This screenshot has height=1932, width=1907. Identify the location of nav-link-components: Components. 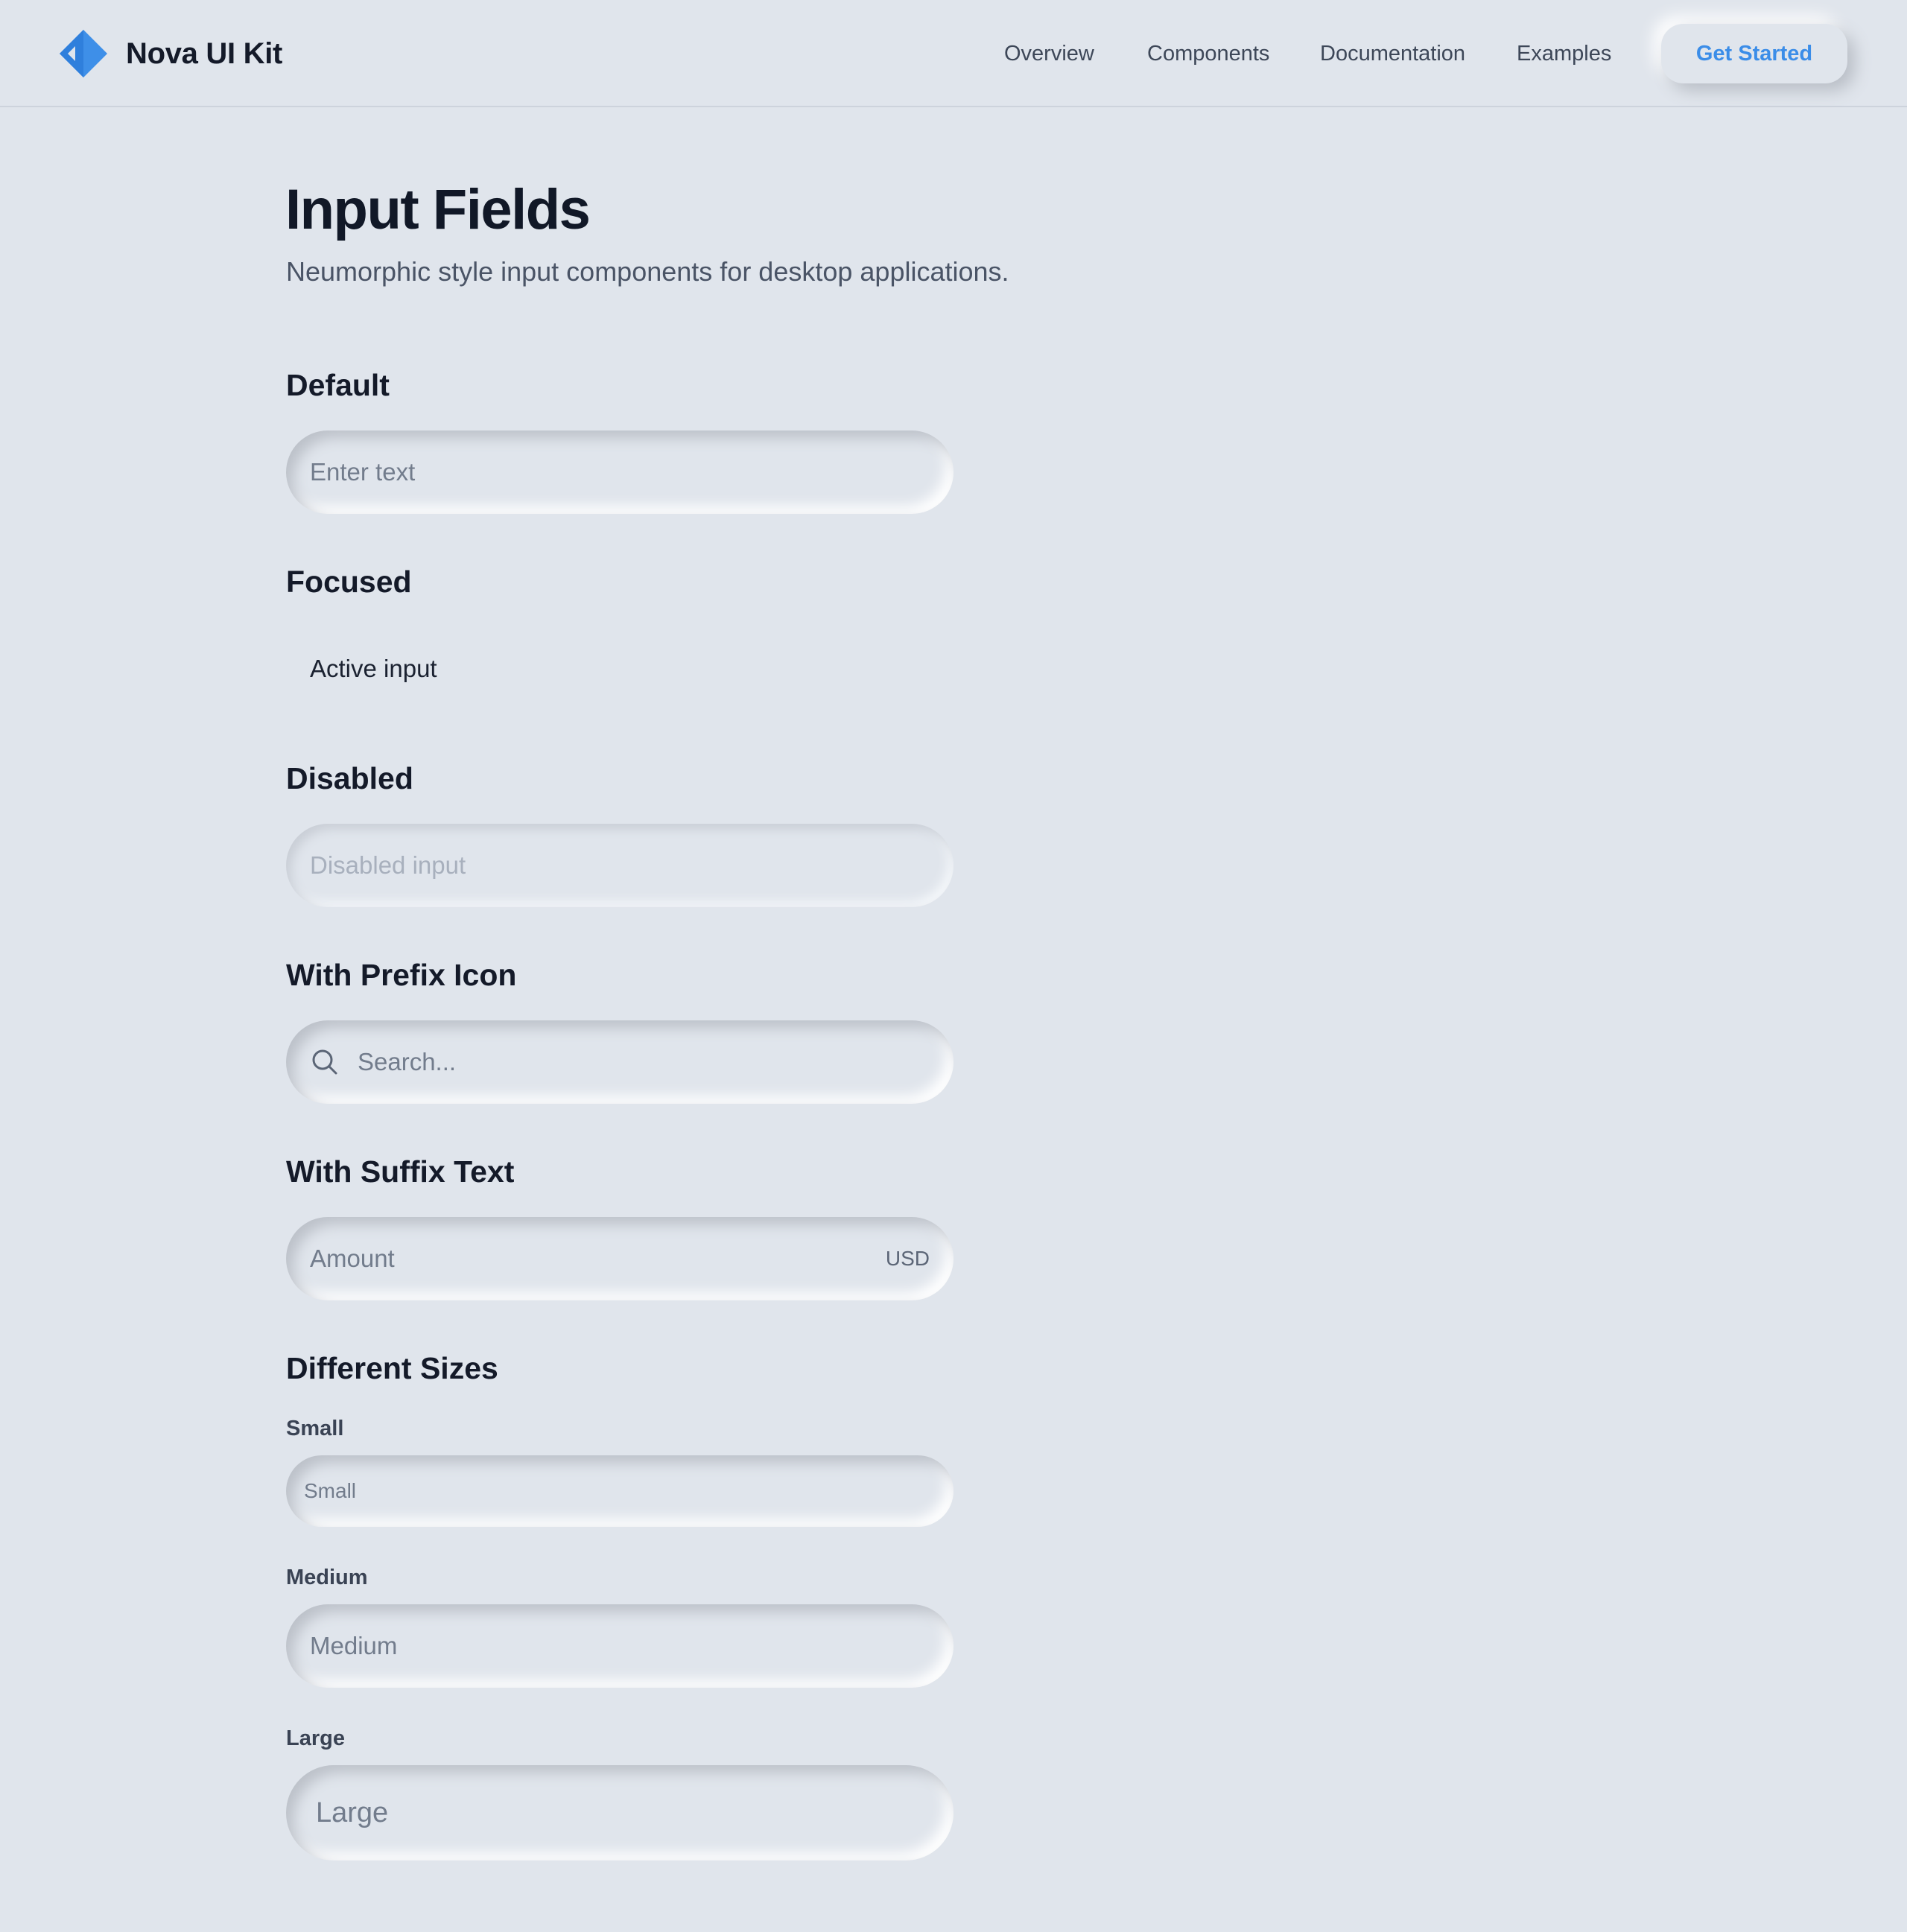
(1208, 54).